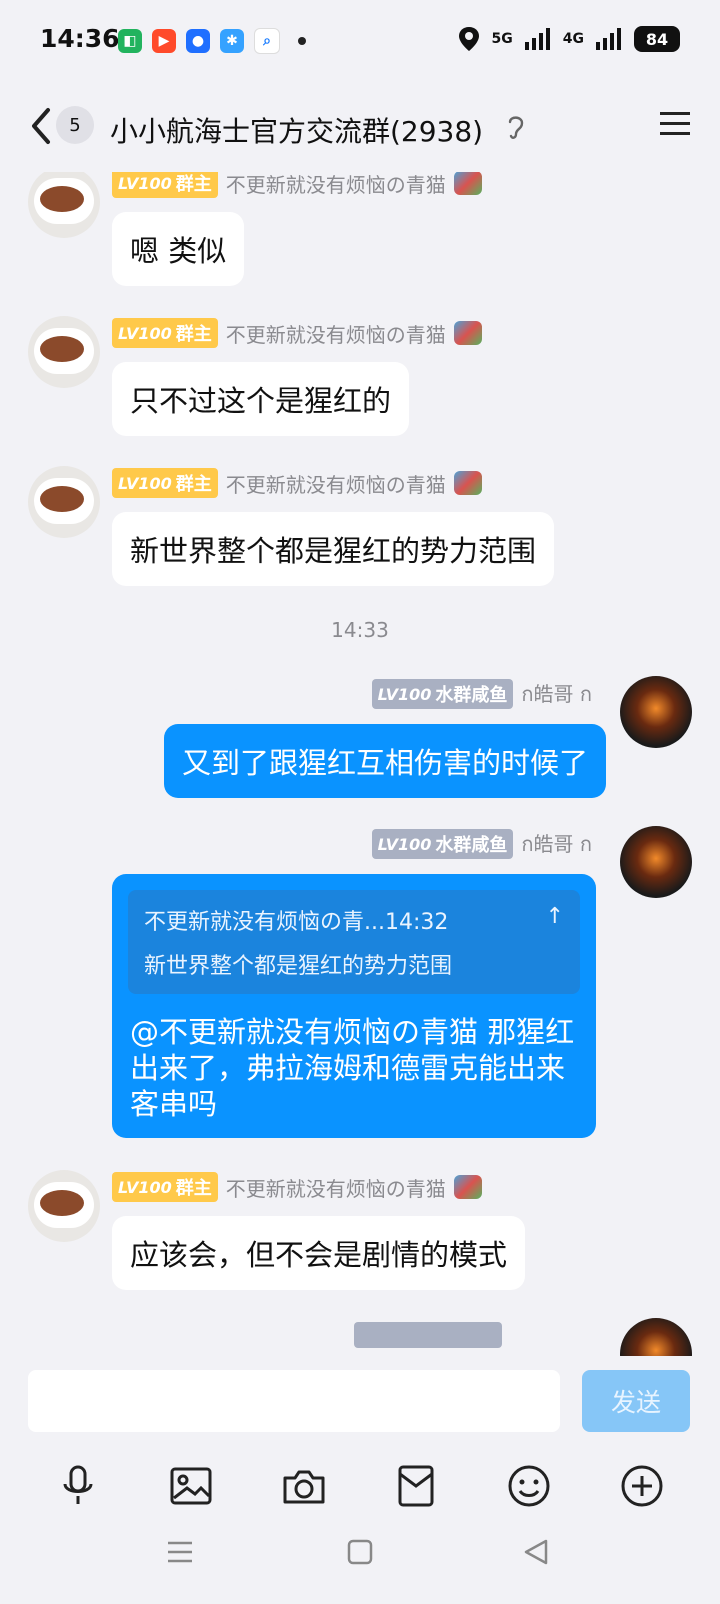 Image resolution: width=720 pixels, height=1604 pixels. What do you see at coordinates (296, 922) in the screenshot?
I see `quote-author-time: 不更新就没有烦恼の青...14:32` at bounding box center [296, 922].